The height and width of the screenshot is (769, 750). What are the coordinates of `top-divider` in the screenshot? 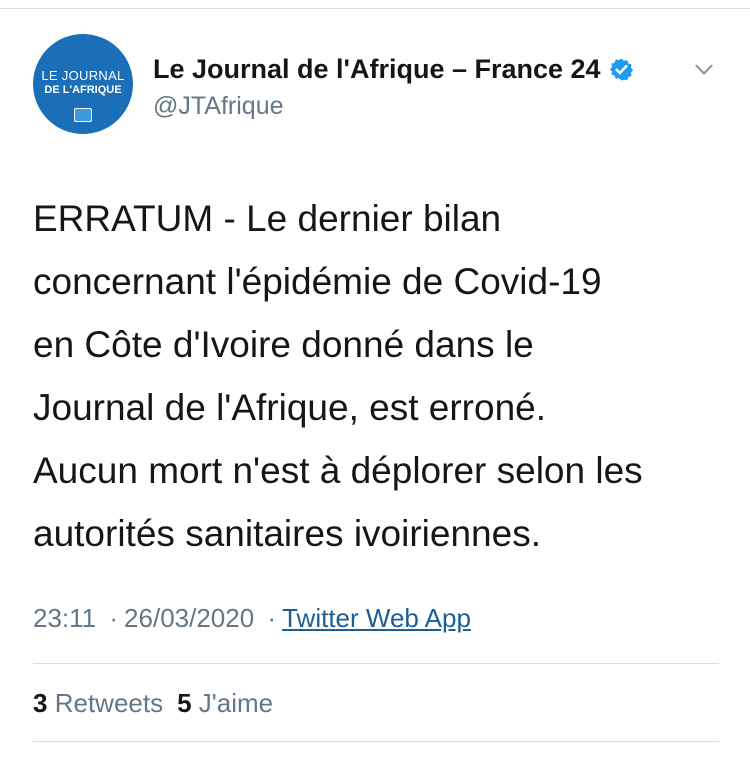 It's located at (375, 8).